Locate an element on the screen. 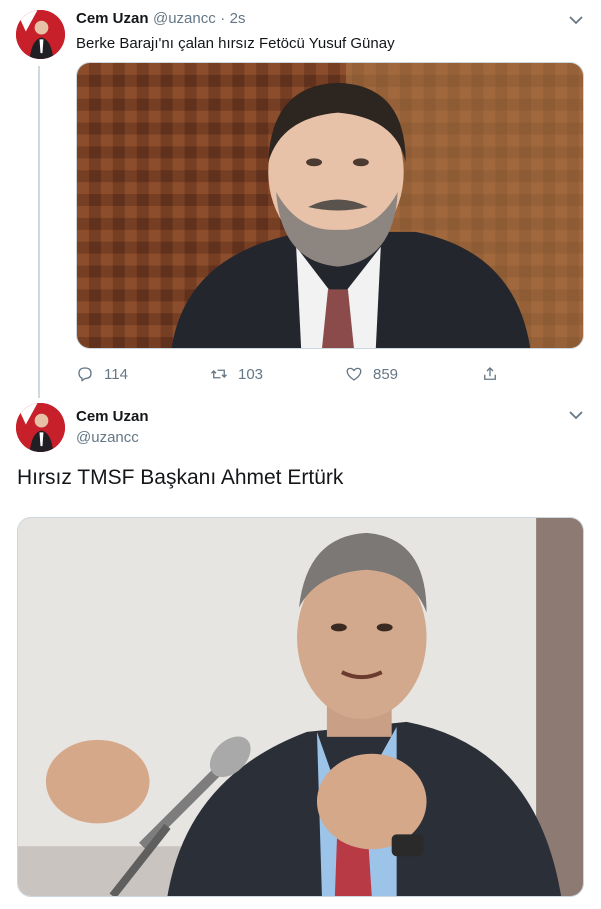  reply-button: 114 is located at coordinates (102, 374).